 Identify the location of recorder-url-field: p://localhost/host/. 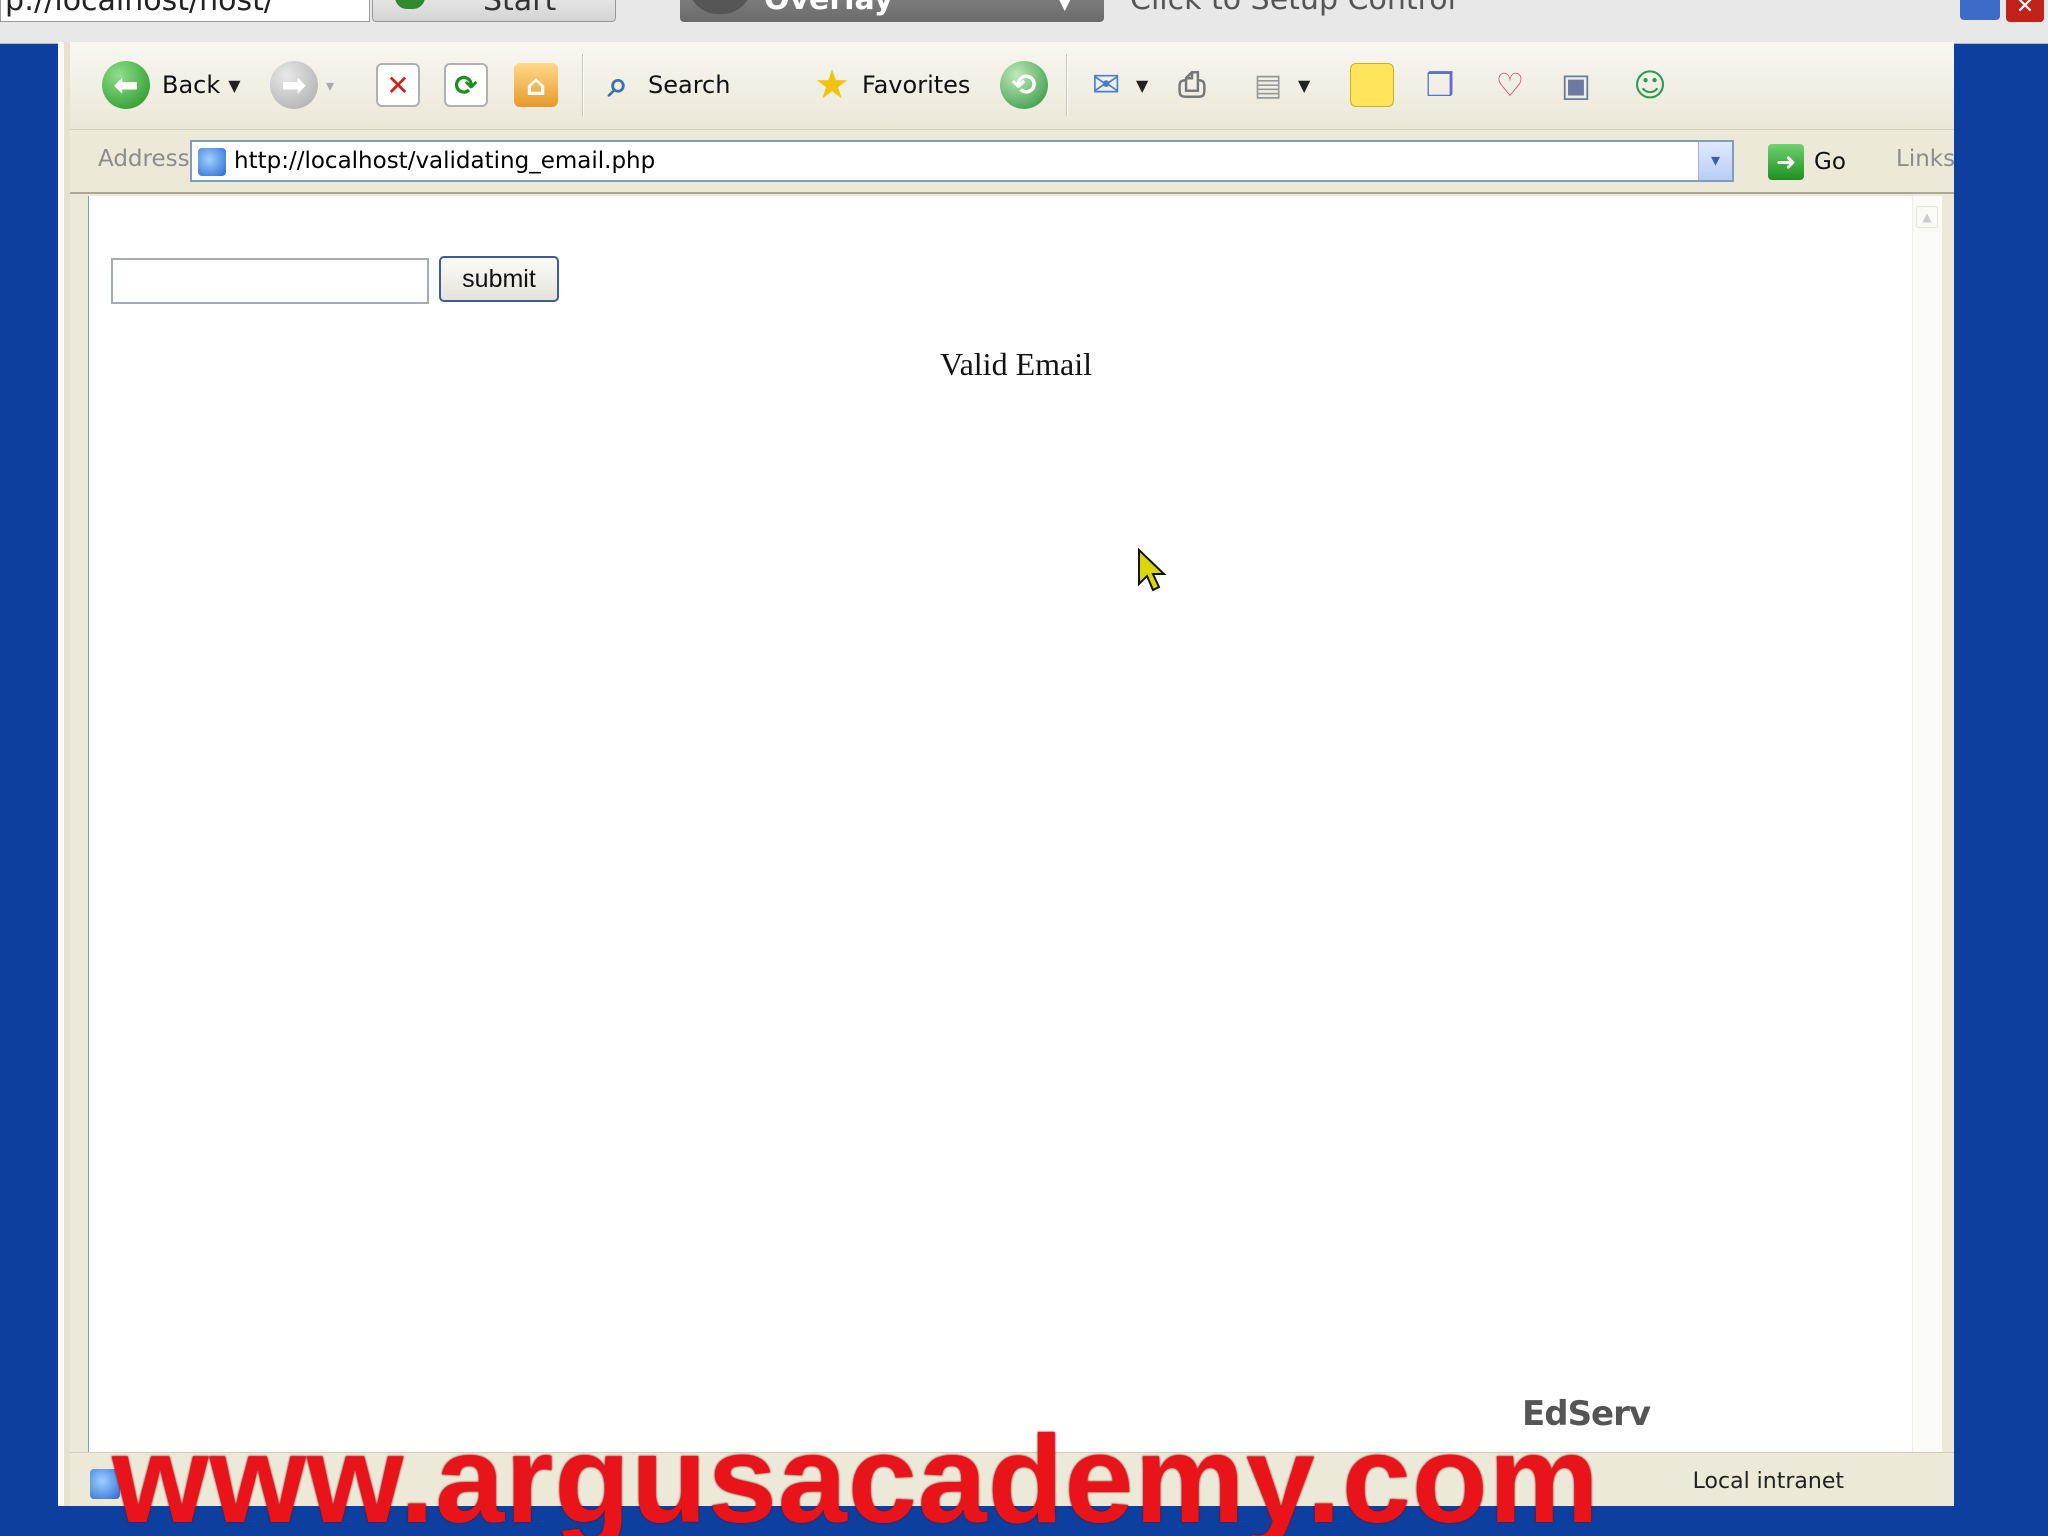
(185, 11).